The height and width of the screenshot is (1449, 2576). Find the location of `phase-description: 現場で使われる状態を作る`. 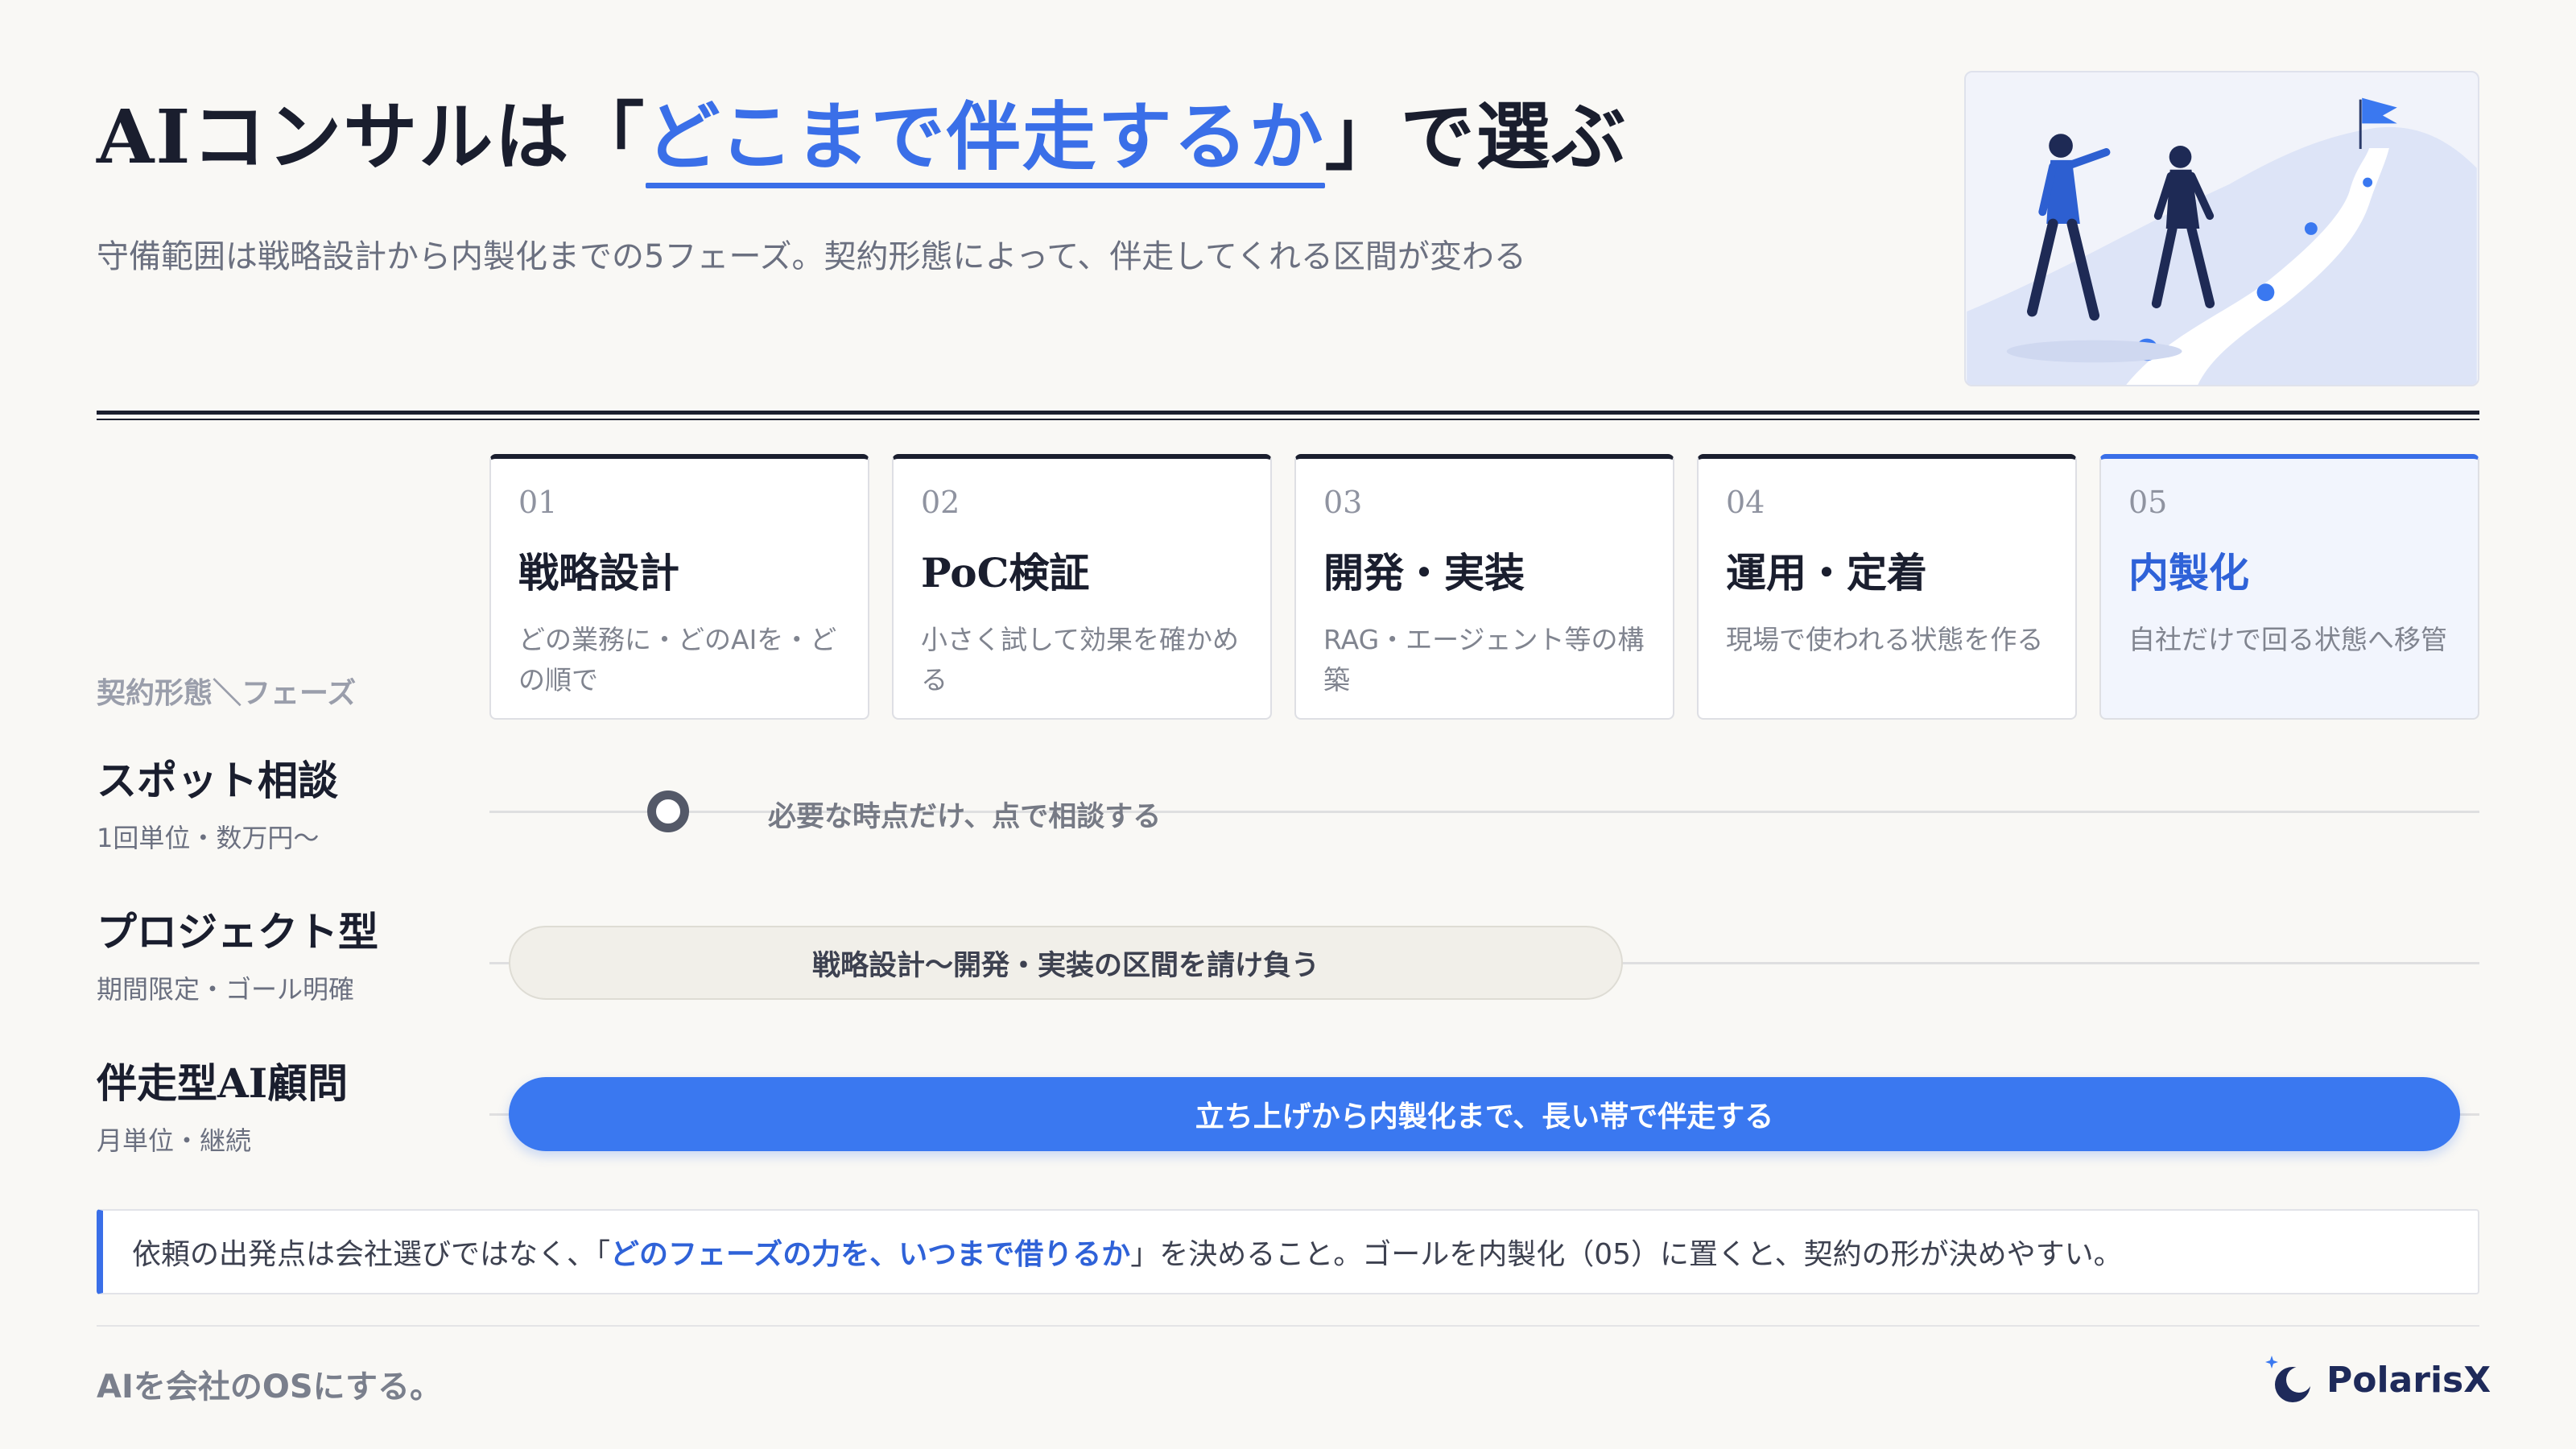

phase-description: 現場で使われる状態を作る is located at coordinates (1885, 639).